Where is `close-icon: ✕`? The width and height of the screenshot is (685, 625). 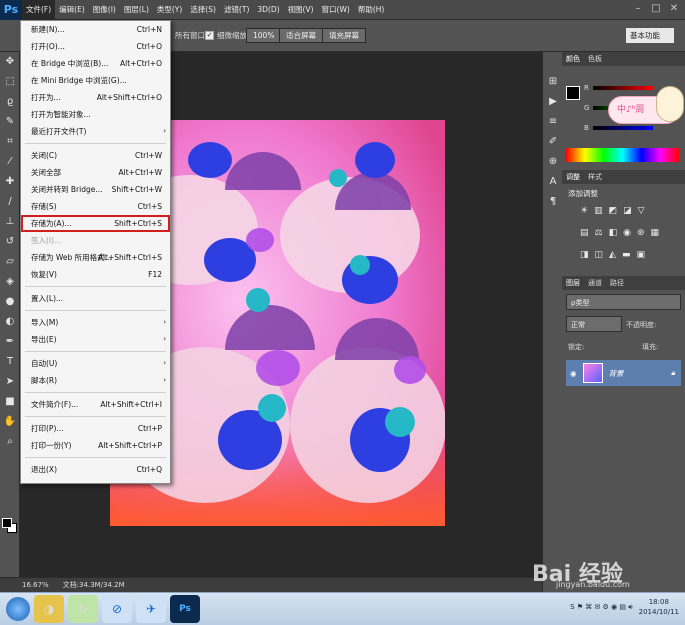
close-icon: ✕ is located at coordinates (674, 9).